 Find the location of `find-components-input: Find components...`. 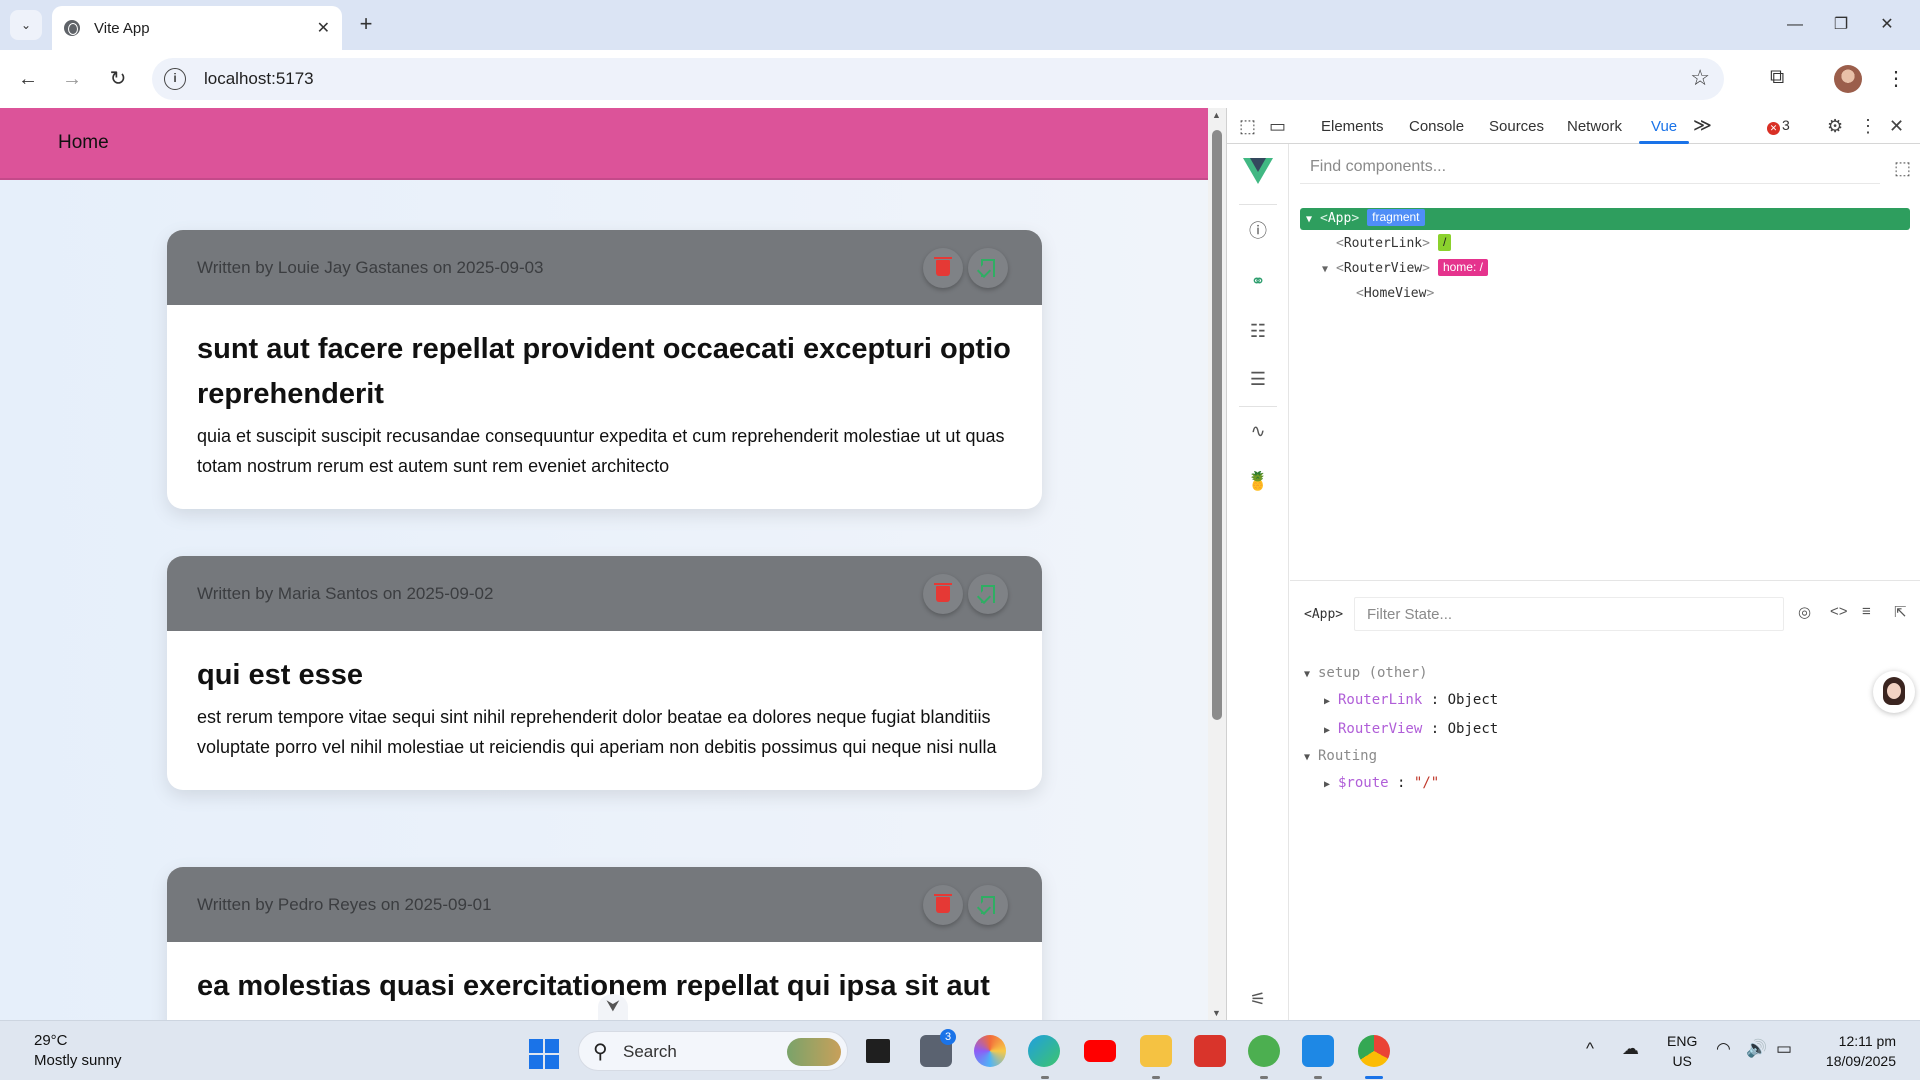

find-components-input: Find components... is located at coordinates (1590, 168).